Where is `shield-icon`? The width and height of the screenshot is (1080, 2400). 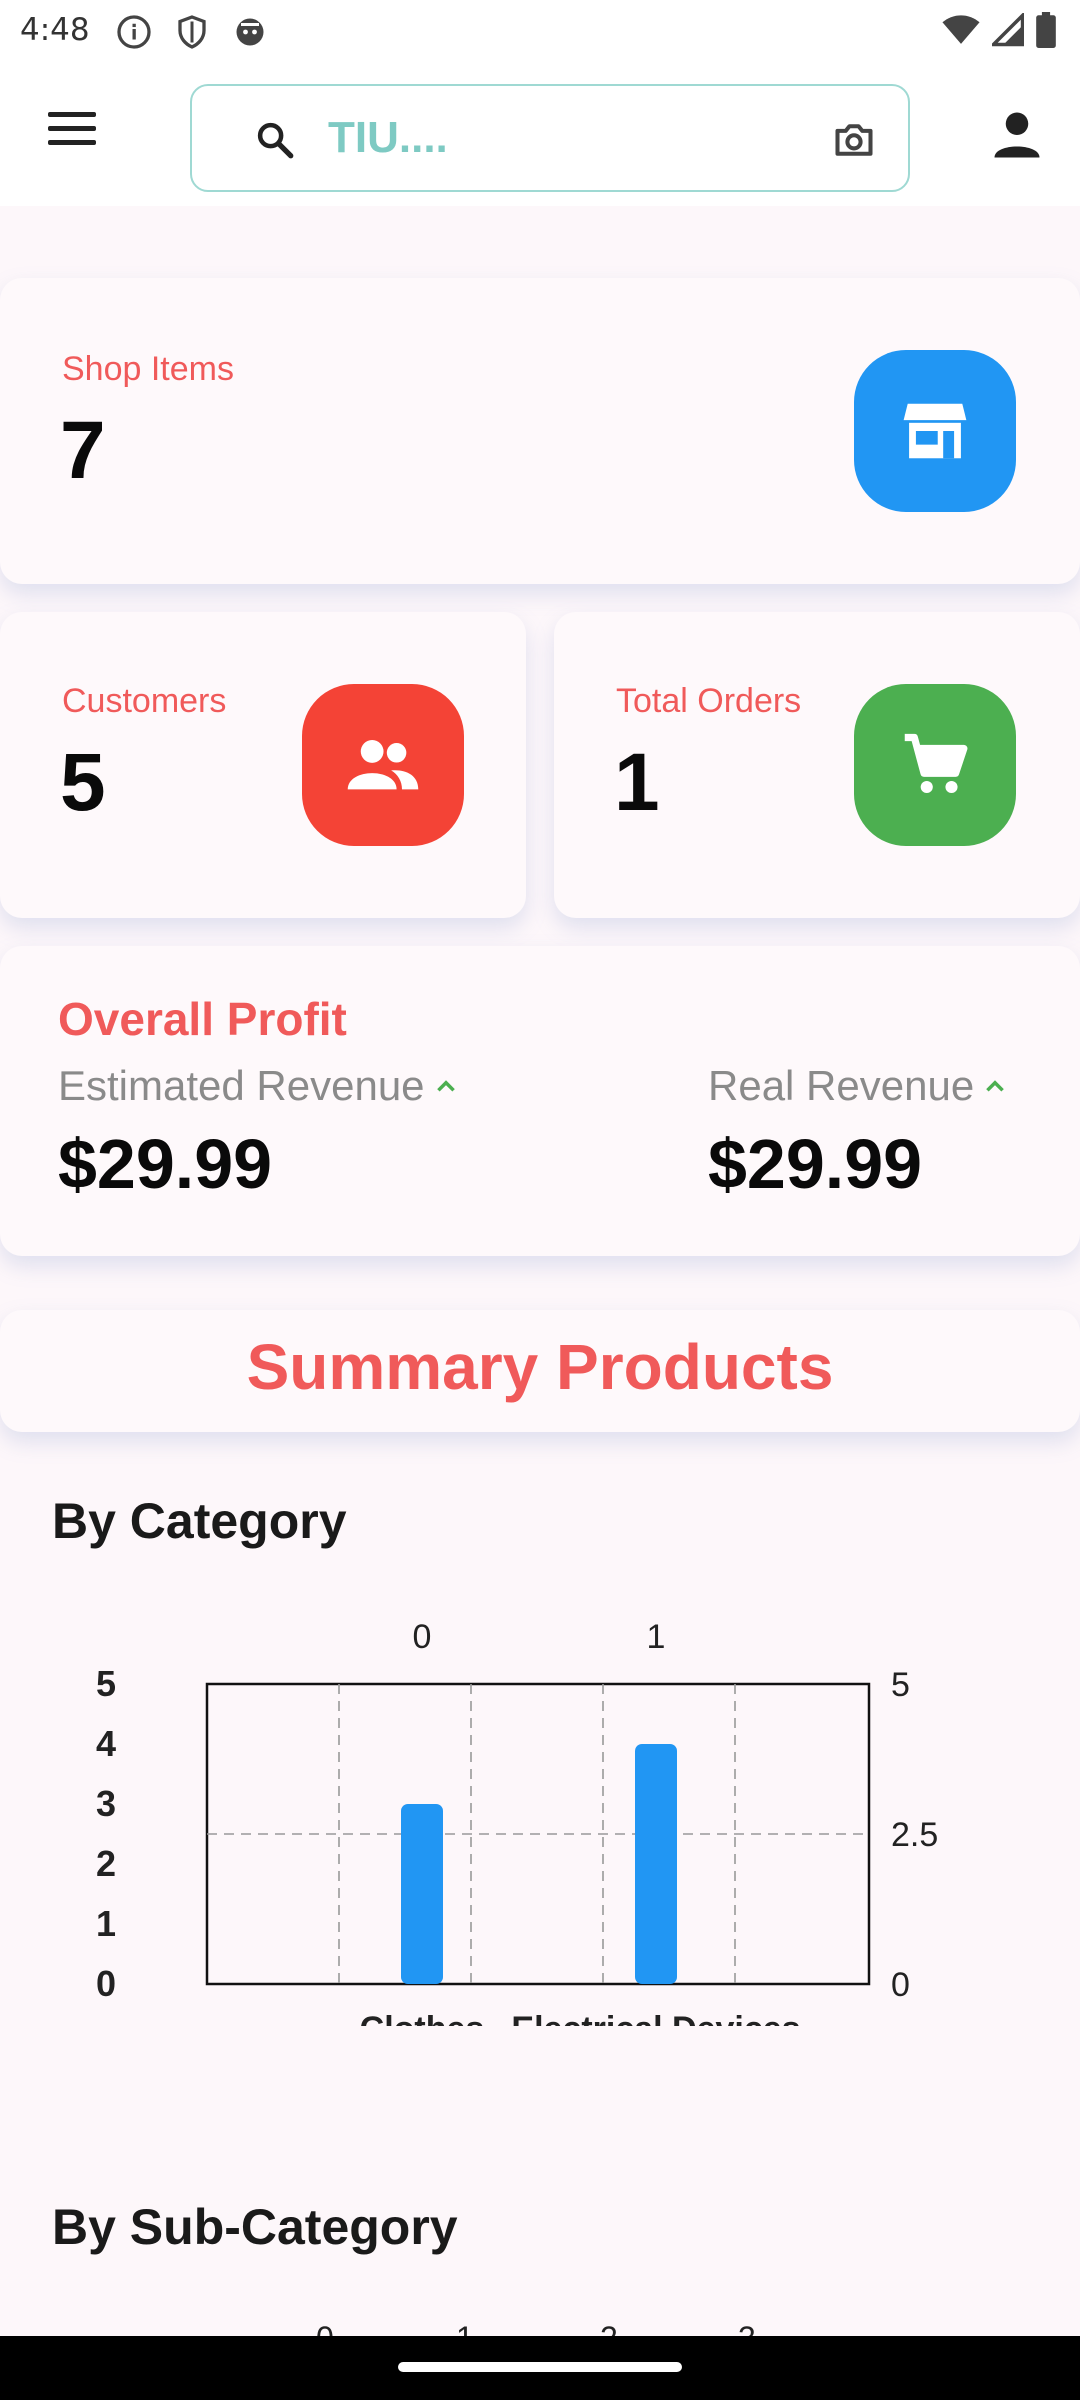 shield-icon is located at coordinates (192, 32).